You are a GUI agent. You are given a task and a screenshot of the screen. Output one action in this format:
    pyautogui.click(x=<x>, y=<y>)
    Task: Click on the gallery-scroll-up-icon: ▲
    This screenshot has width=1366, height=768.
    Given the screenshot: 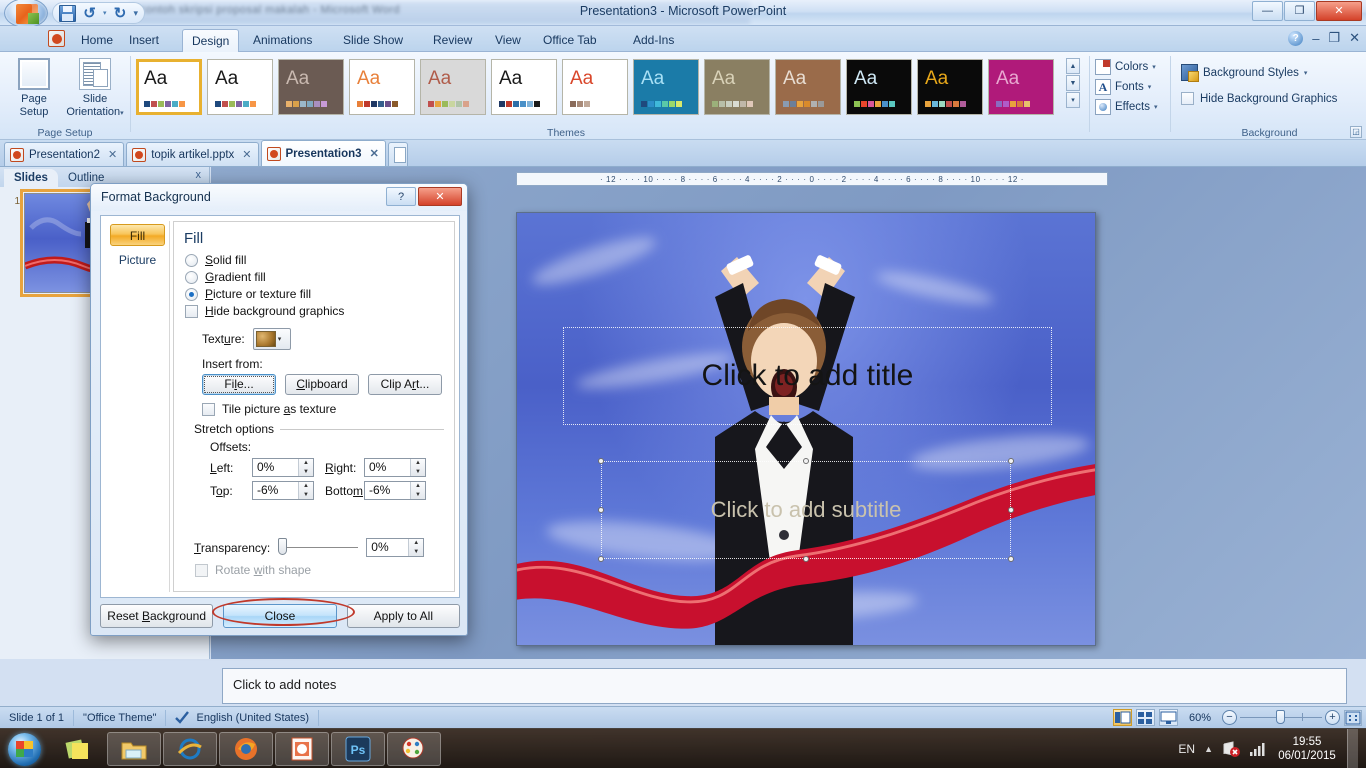 What is the action you would take?
    pyautogui.click(x=1073, y=66)
    